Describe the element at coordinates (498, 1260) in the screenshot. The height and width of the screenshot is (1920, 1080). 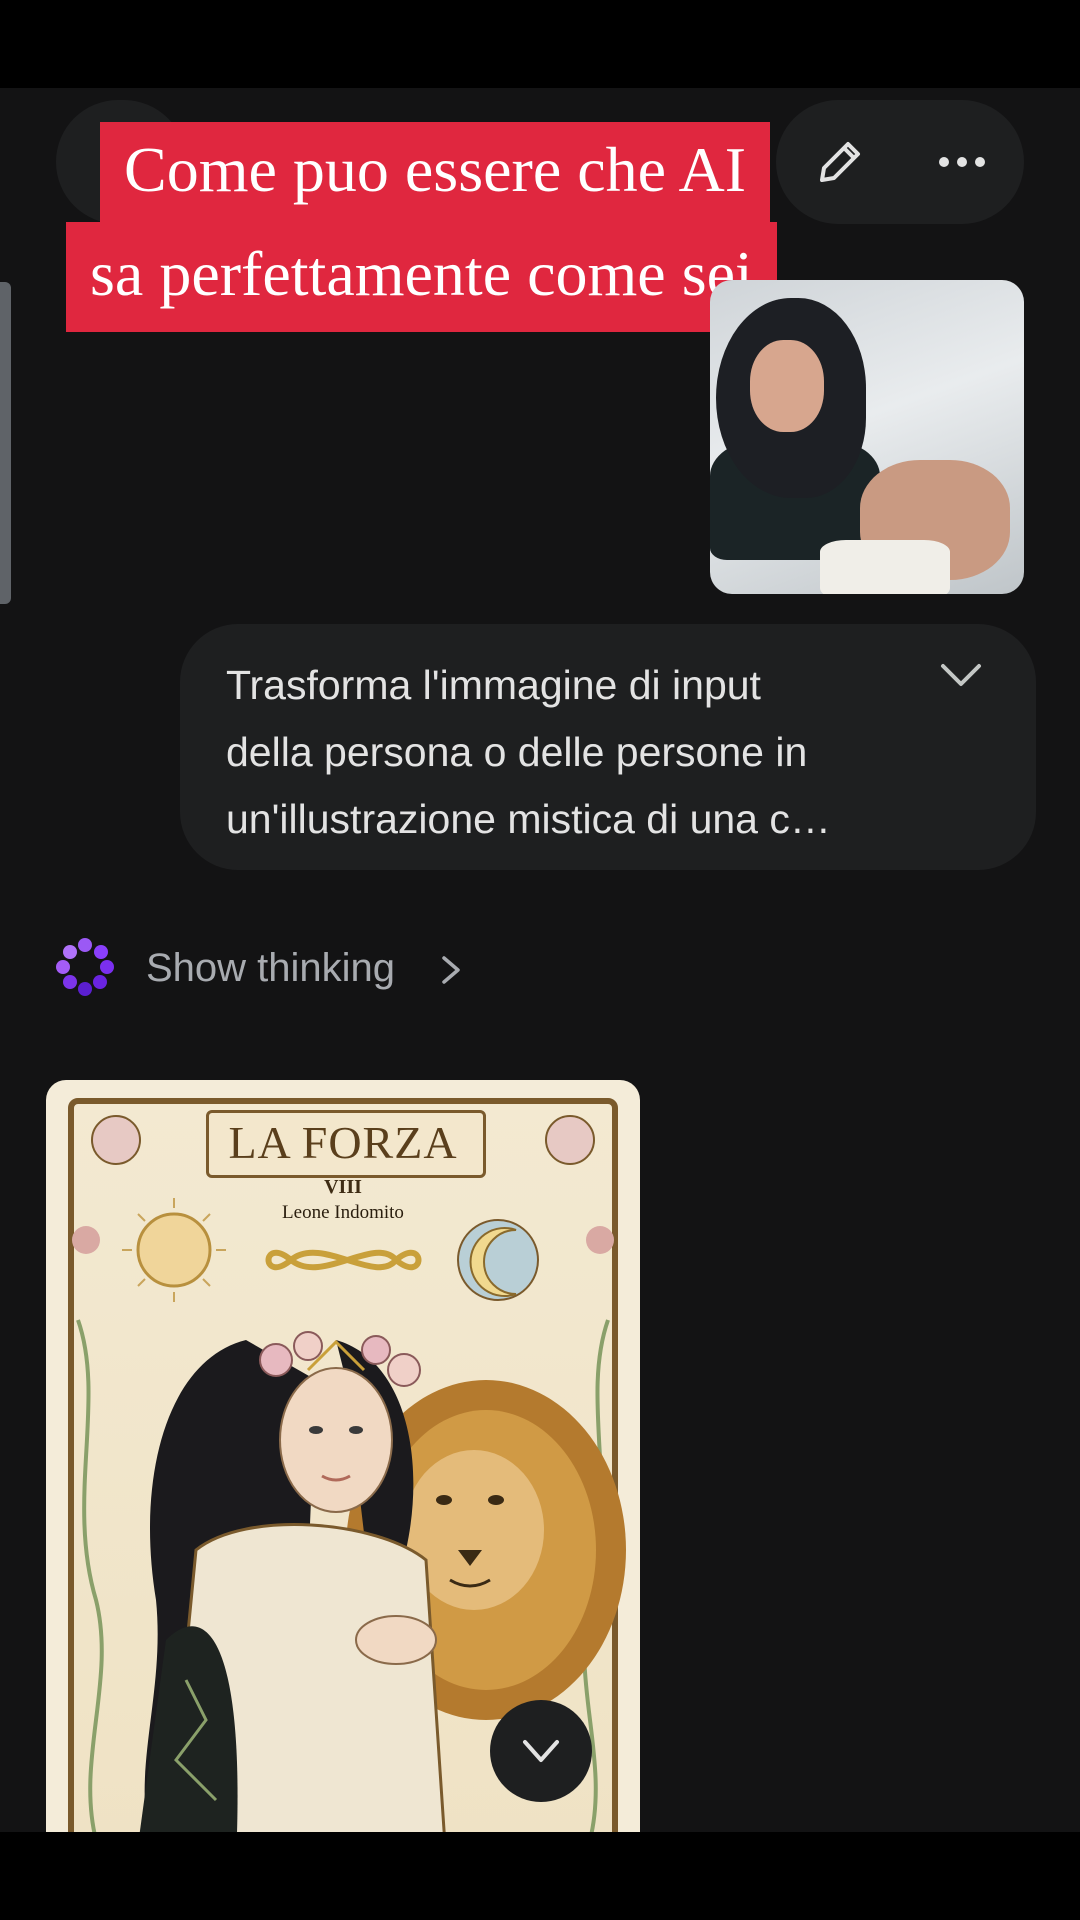
I see `moon-icon` at that location.